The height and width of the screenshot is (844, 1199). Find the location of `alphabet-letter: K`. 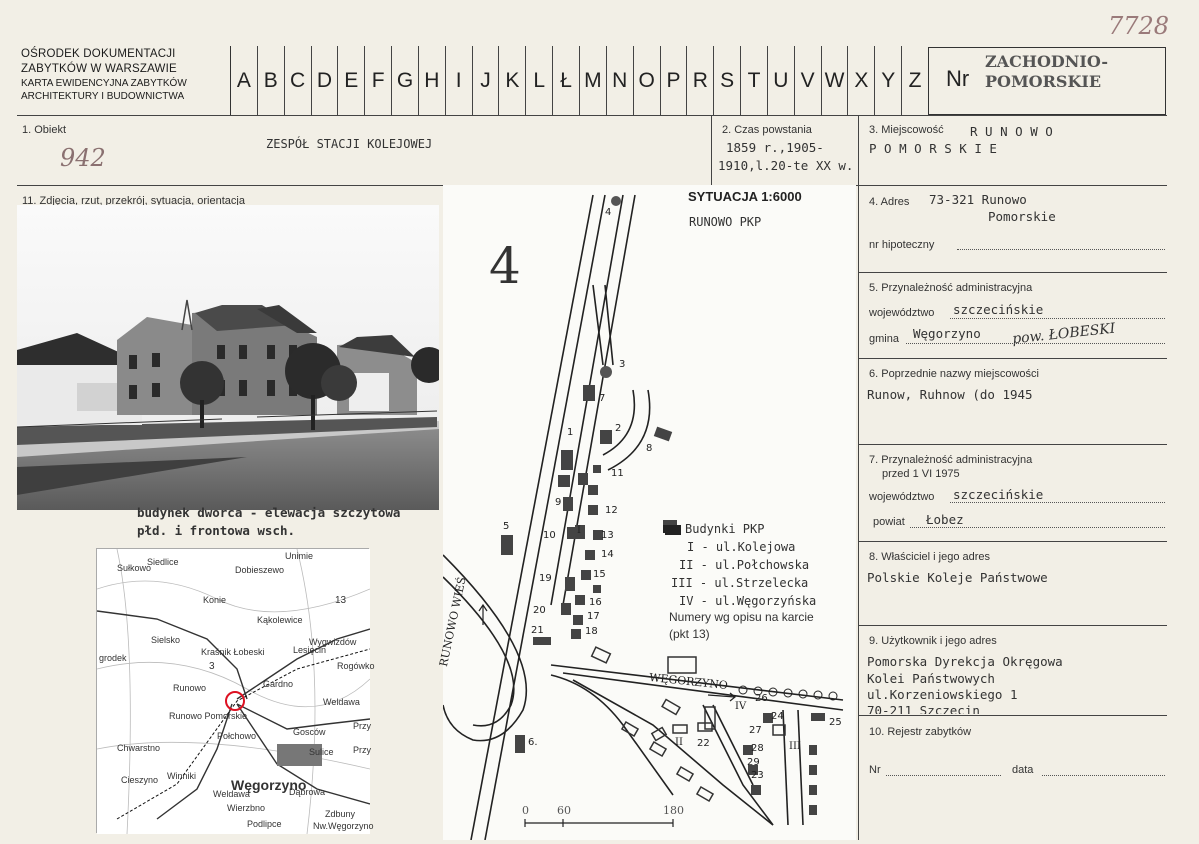

alphabet-letter: K is located at coordinates (511, 81).